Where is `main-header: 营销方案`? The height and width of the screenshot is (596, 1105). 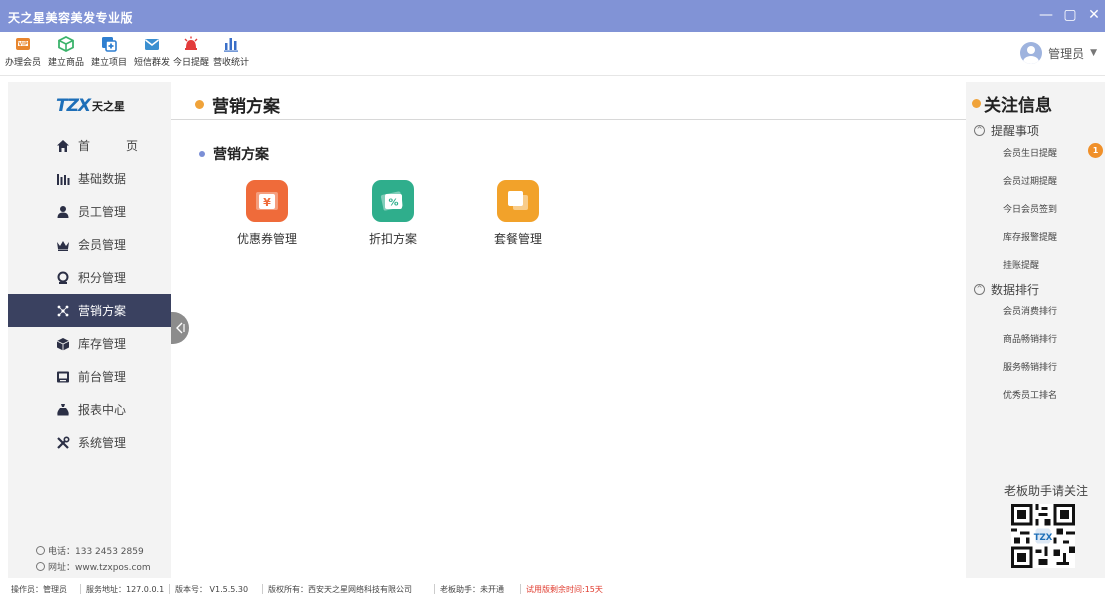 main-header: 营销方案 is located at coordinates (568, 101).